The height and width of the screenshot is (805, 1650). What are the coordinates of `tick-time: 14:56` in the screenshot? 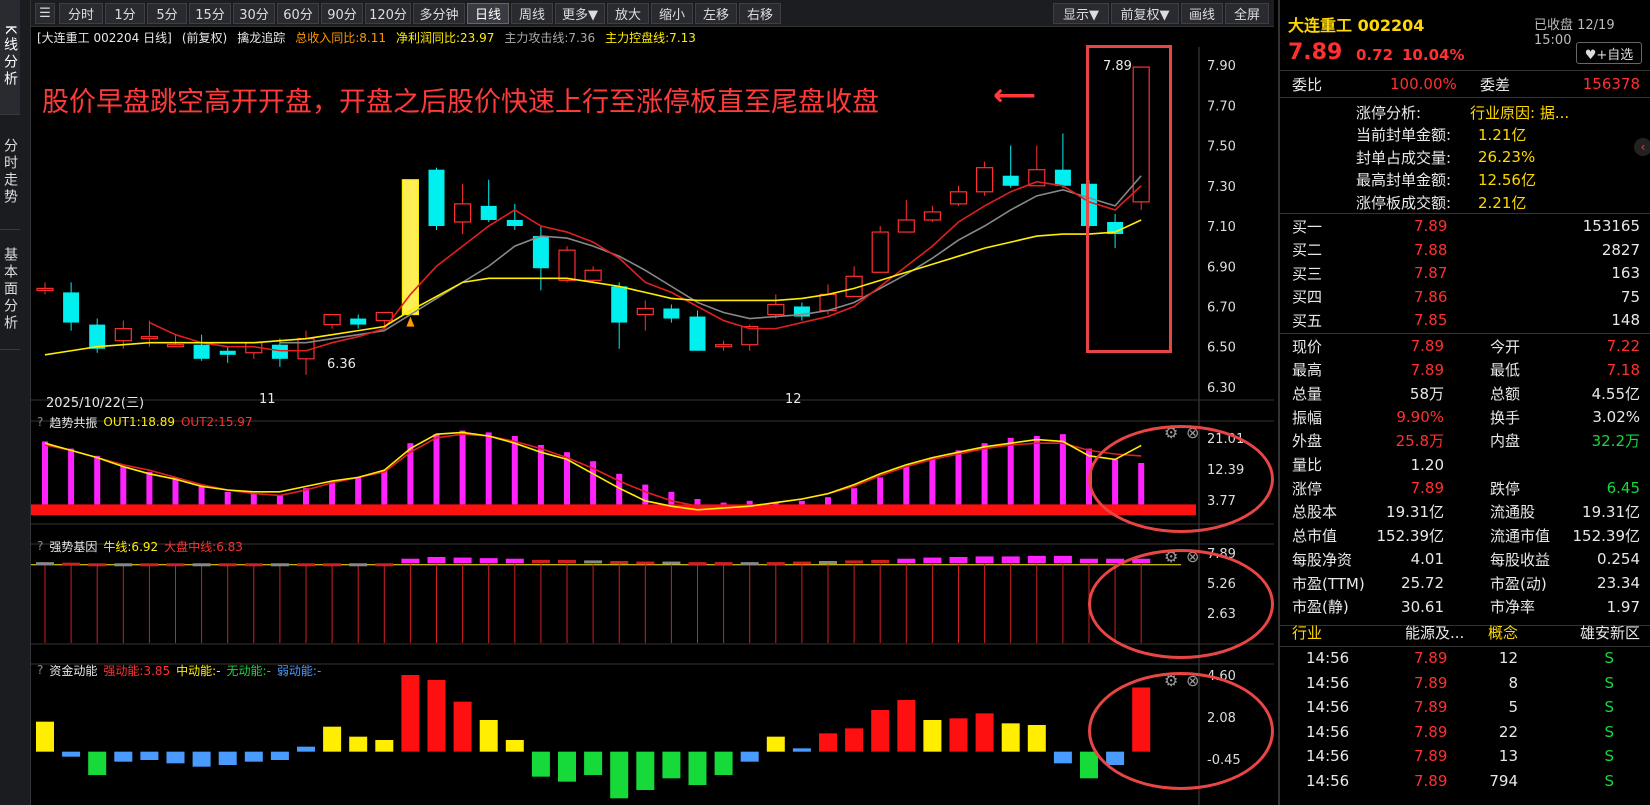 It's located at (1328, 682).